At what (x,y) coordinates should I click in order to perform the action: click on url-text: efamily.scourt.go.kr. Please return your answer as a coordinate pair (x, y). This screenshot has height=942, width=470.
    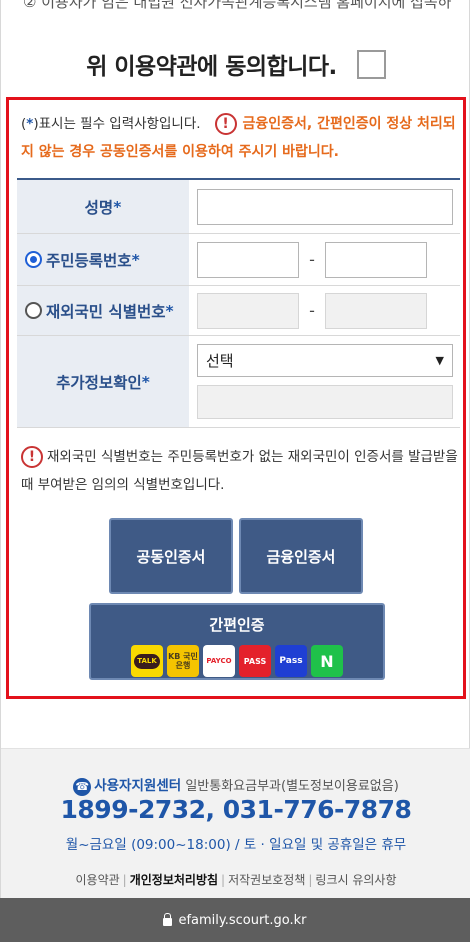
    Looking at the image, I should click on (242, 920).